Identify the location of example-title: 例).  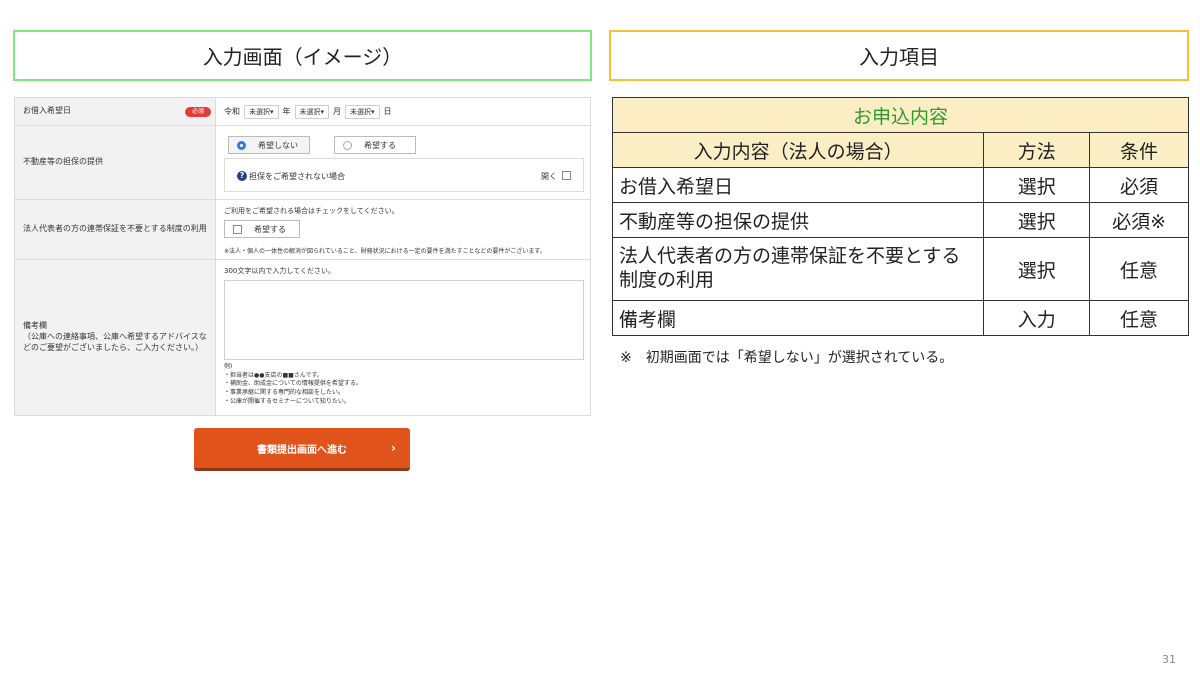
(228, 366).